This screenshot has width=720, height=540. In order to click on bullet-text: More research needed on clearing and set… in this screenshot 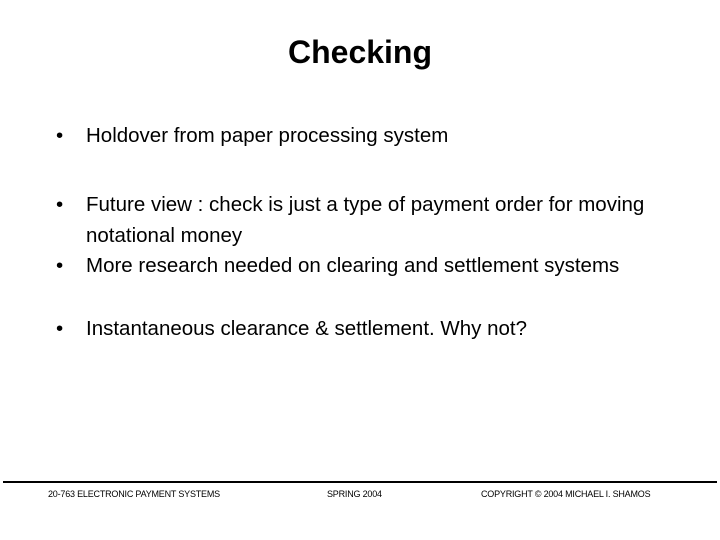, I will do `click(353, 265)`.